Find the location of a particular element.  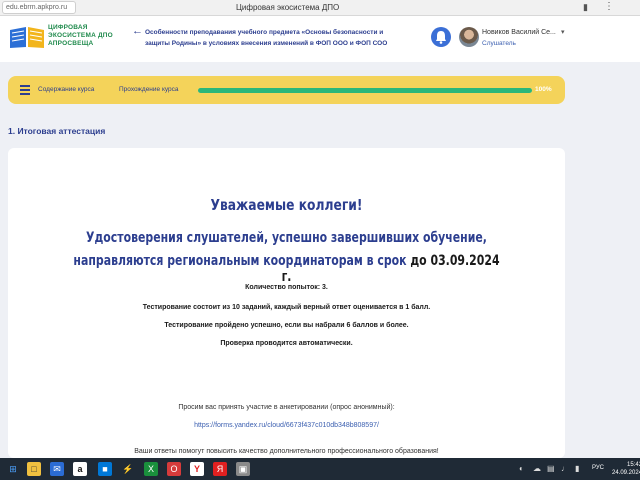

tray-battery-icon: ▮ is located at coordinates (577, 468).